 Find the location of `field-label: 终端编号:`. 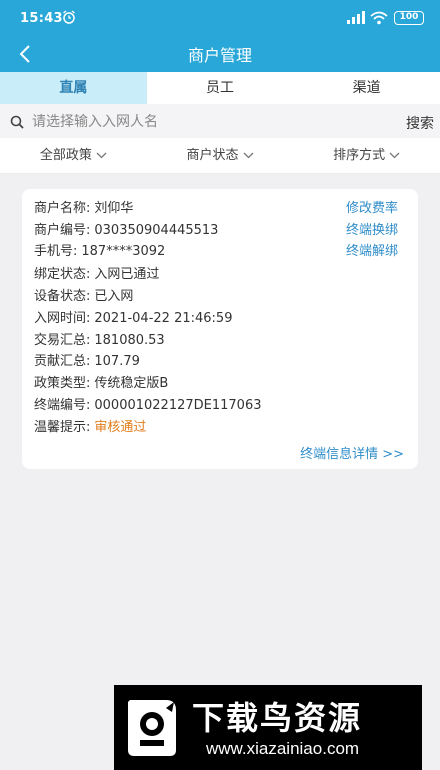

field-label: 终端编号: is located at coordinates (62, 405).